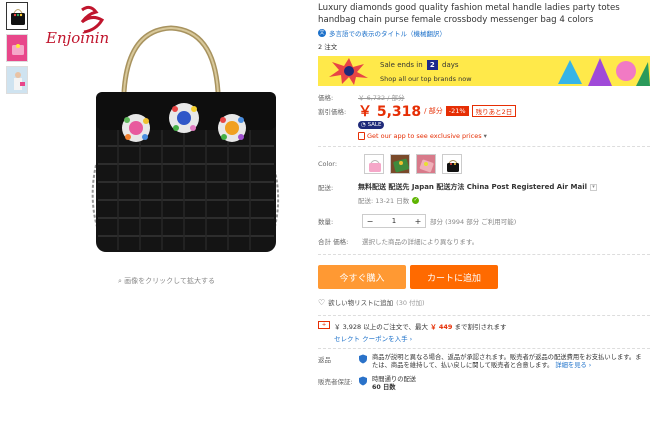 Image resolution: width=650 pixels, height=424 pixels. What do you see at coordinates (324, 325) in the screenshot?
I see `coupon-icon: +` at bounding box center [324, 325].